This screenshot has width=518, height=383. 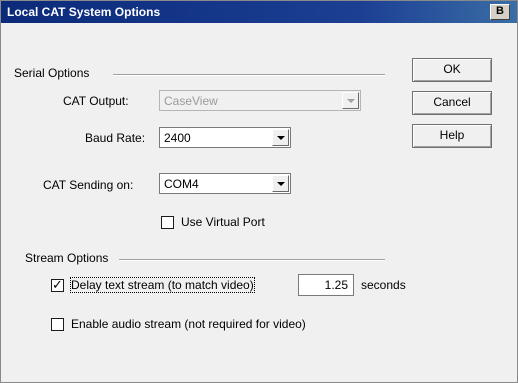 What do you see at coordinates (452, 136) in the screenshot?
I see `help-button: Help` at bounding box center [452, 136].